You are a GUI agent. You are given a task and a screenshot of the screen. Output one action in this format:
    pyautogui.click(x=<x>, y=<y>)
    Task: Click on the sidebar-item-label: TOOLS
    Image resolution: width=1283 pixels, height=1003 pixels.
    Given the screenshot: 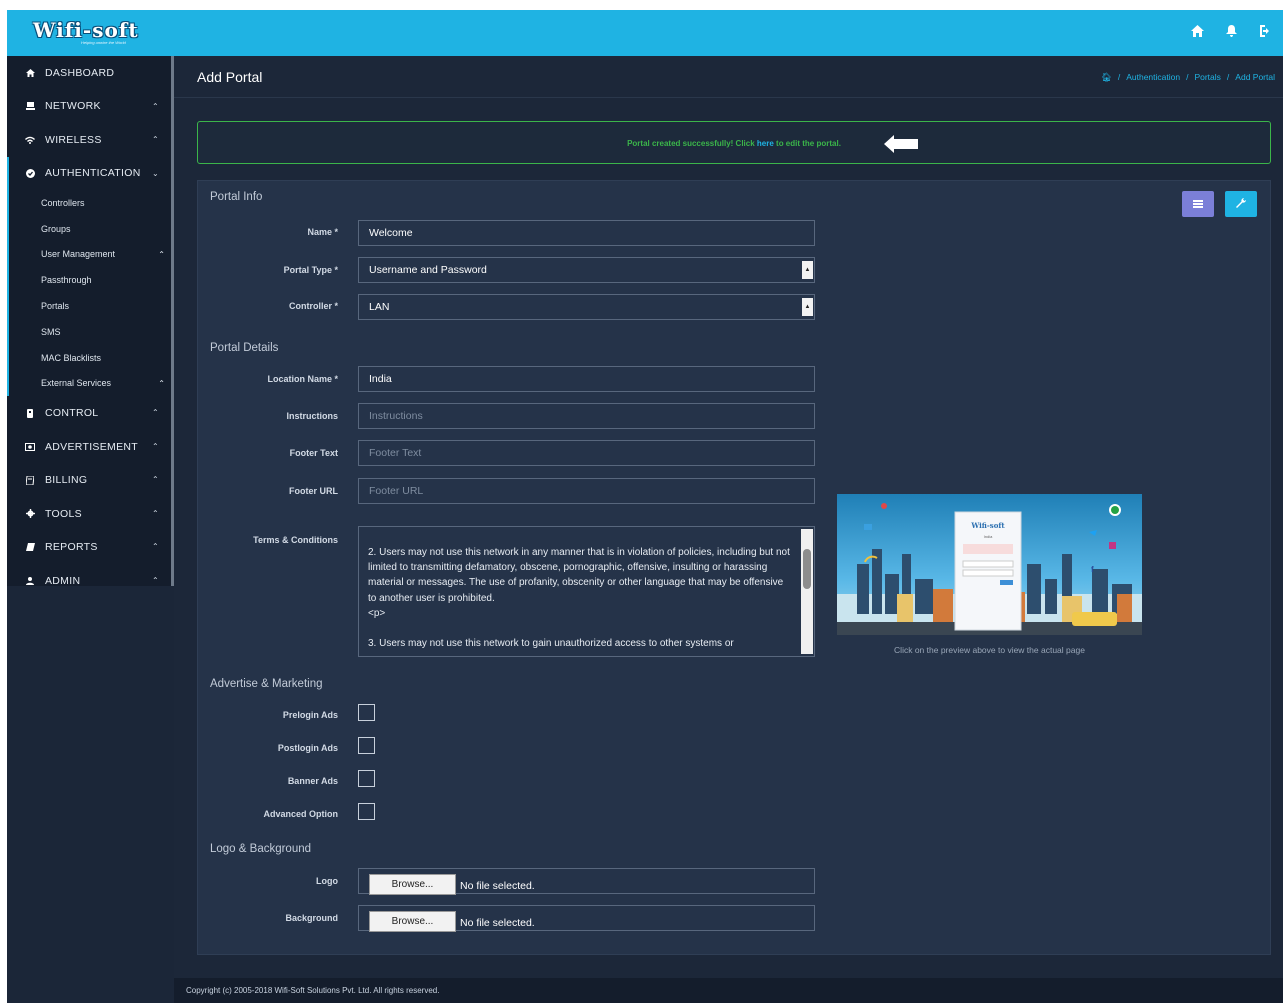 What is the action you would take?
    pyautogui.click(x=63, y=513)
    